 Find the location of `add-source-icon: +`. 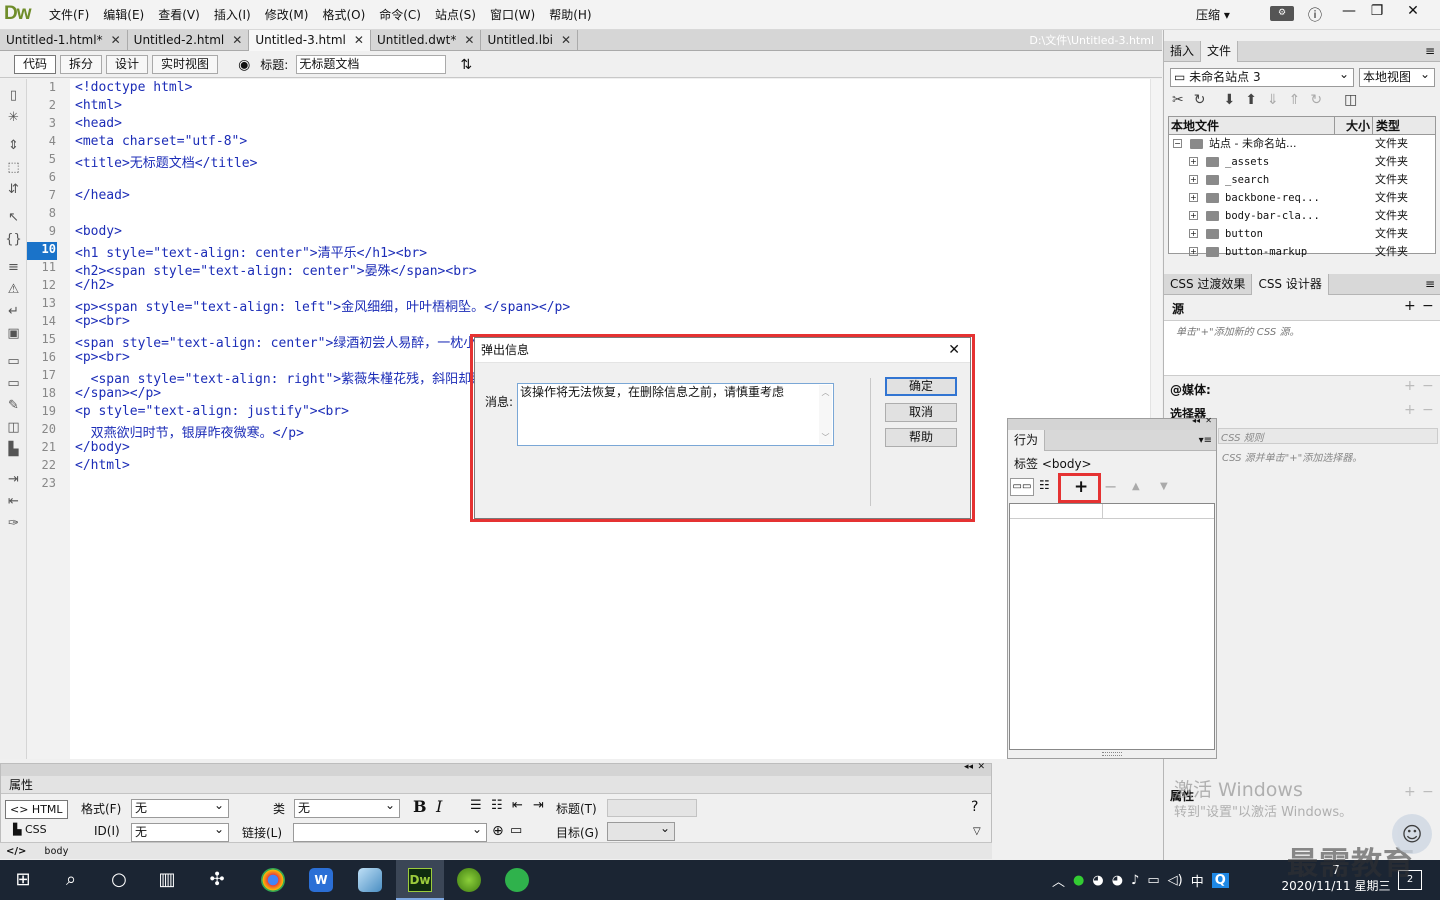

add-source-icon: + is located at coordinates (1410, 306).